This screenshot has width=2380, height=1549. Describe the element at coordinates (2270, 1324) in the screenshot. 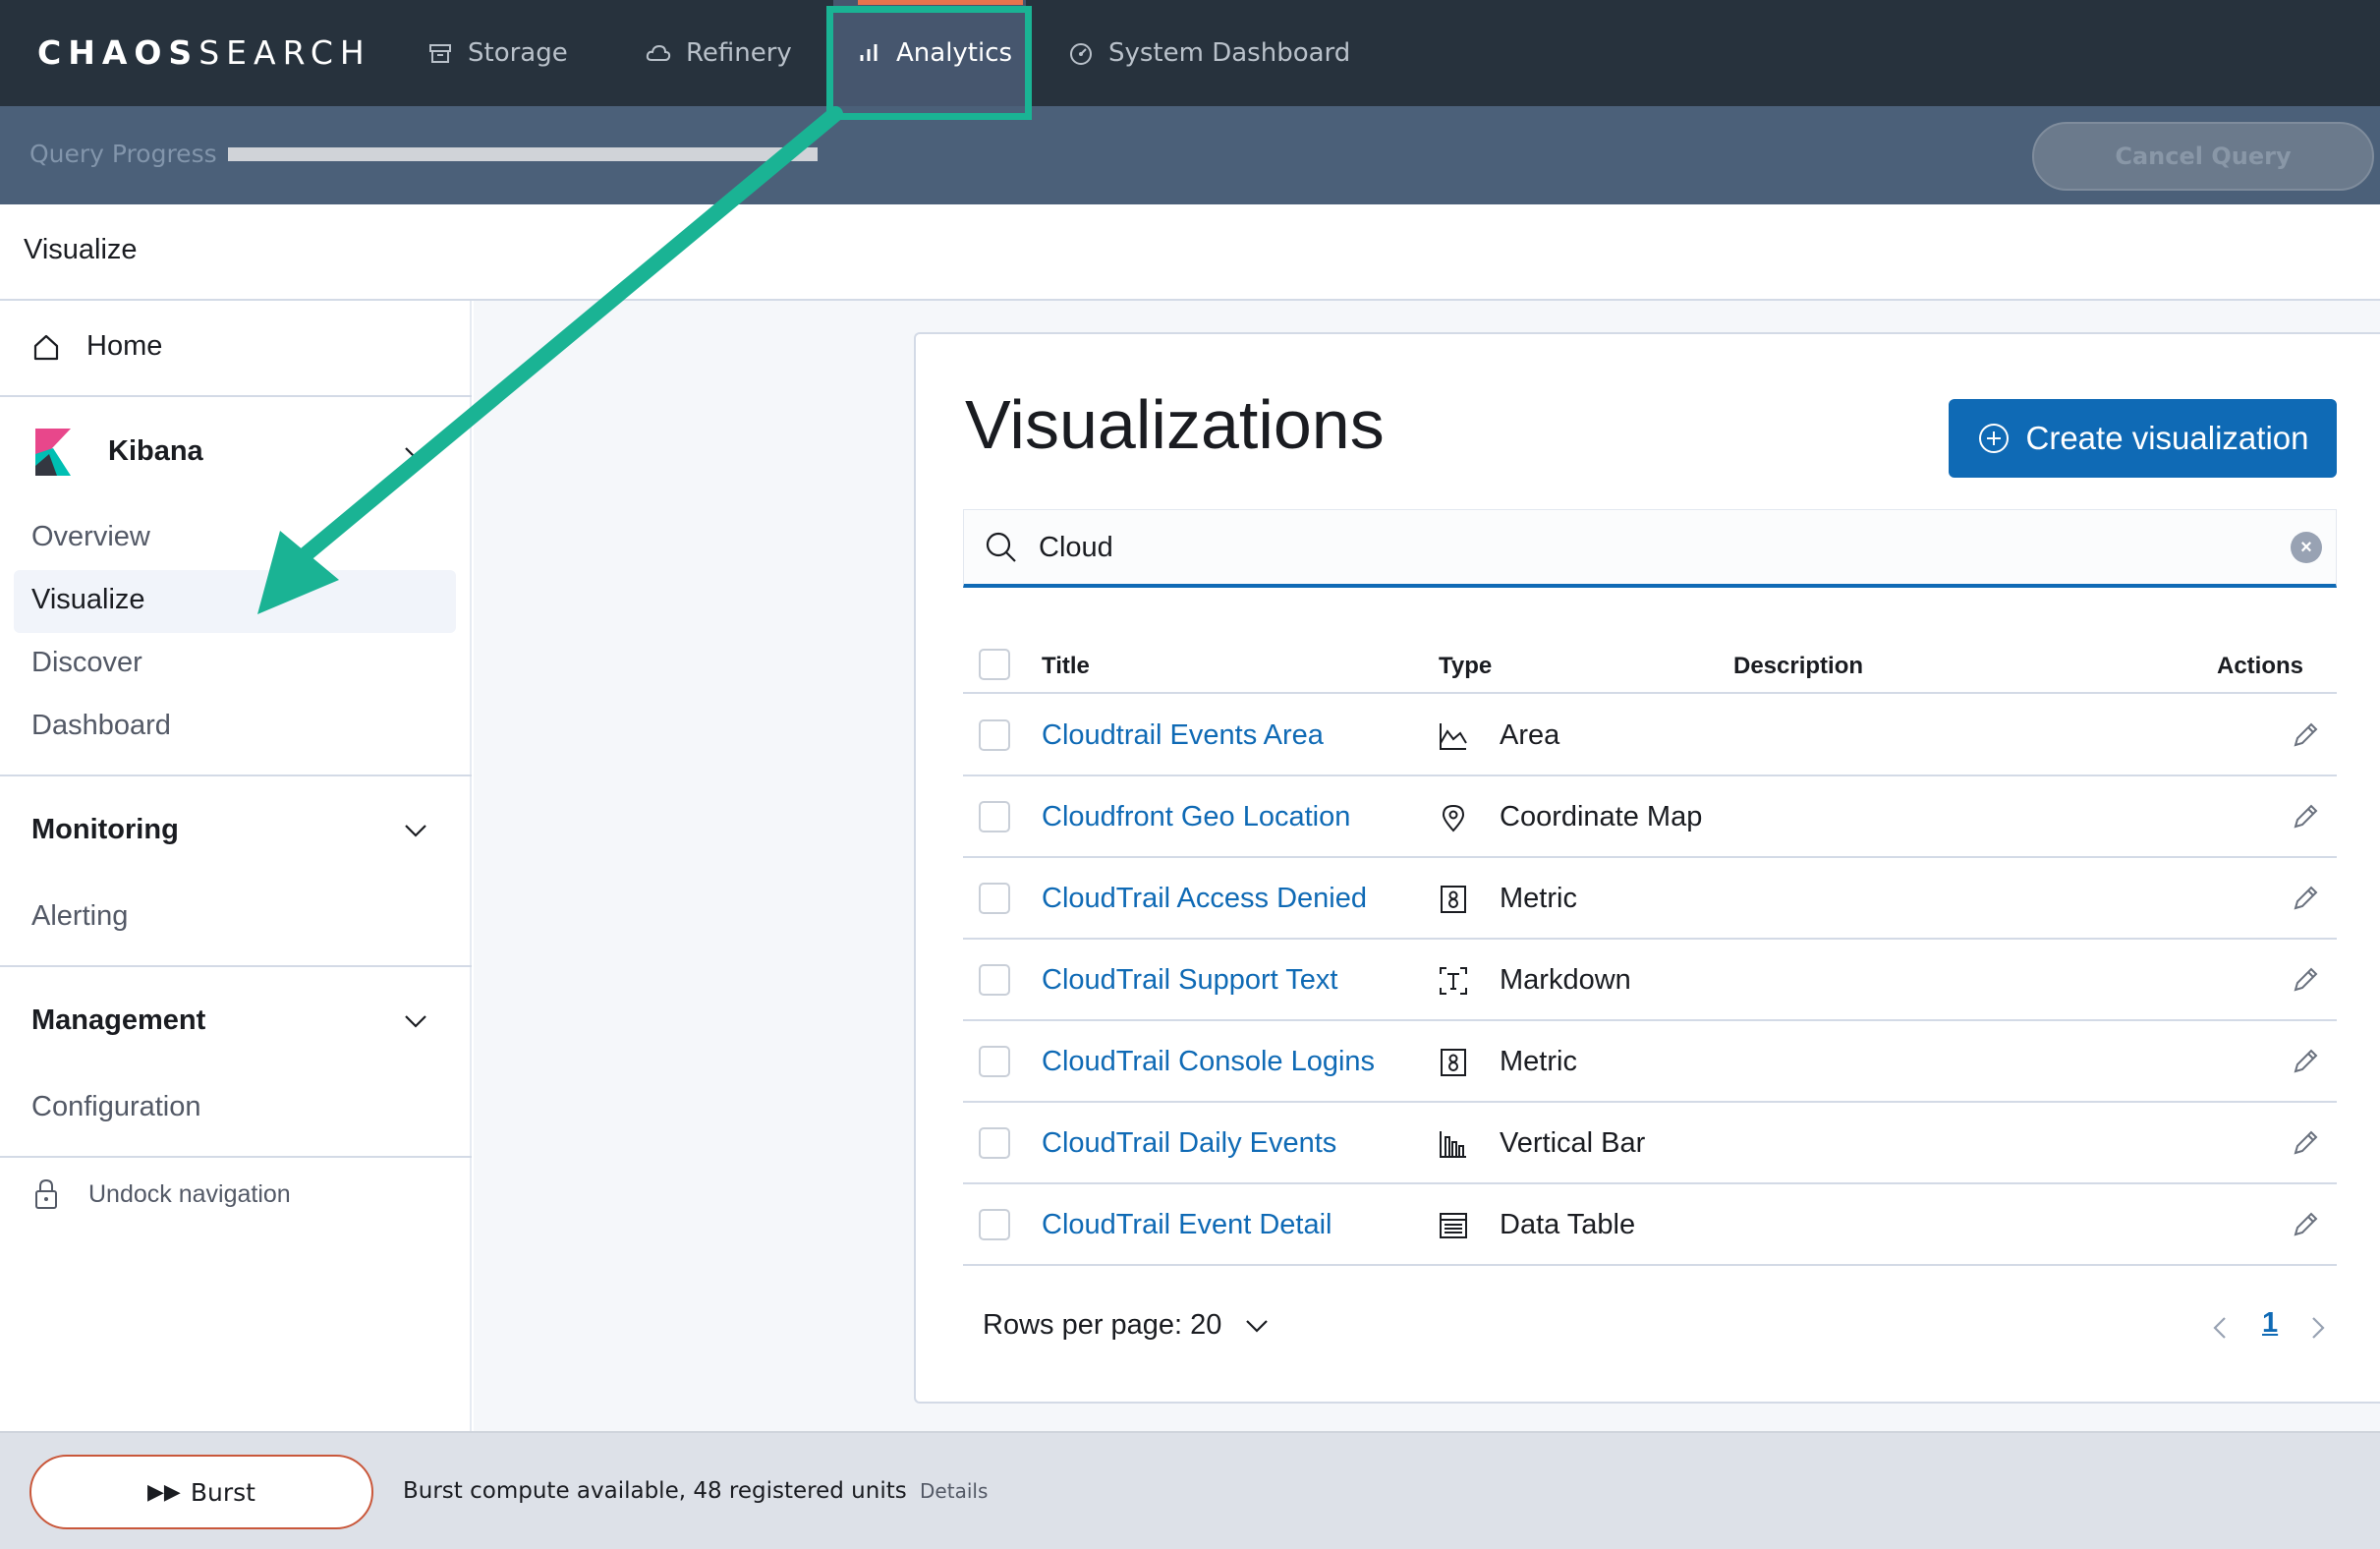

I see `page-number-current: 1` at that location.